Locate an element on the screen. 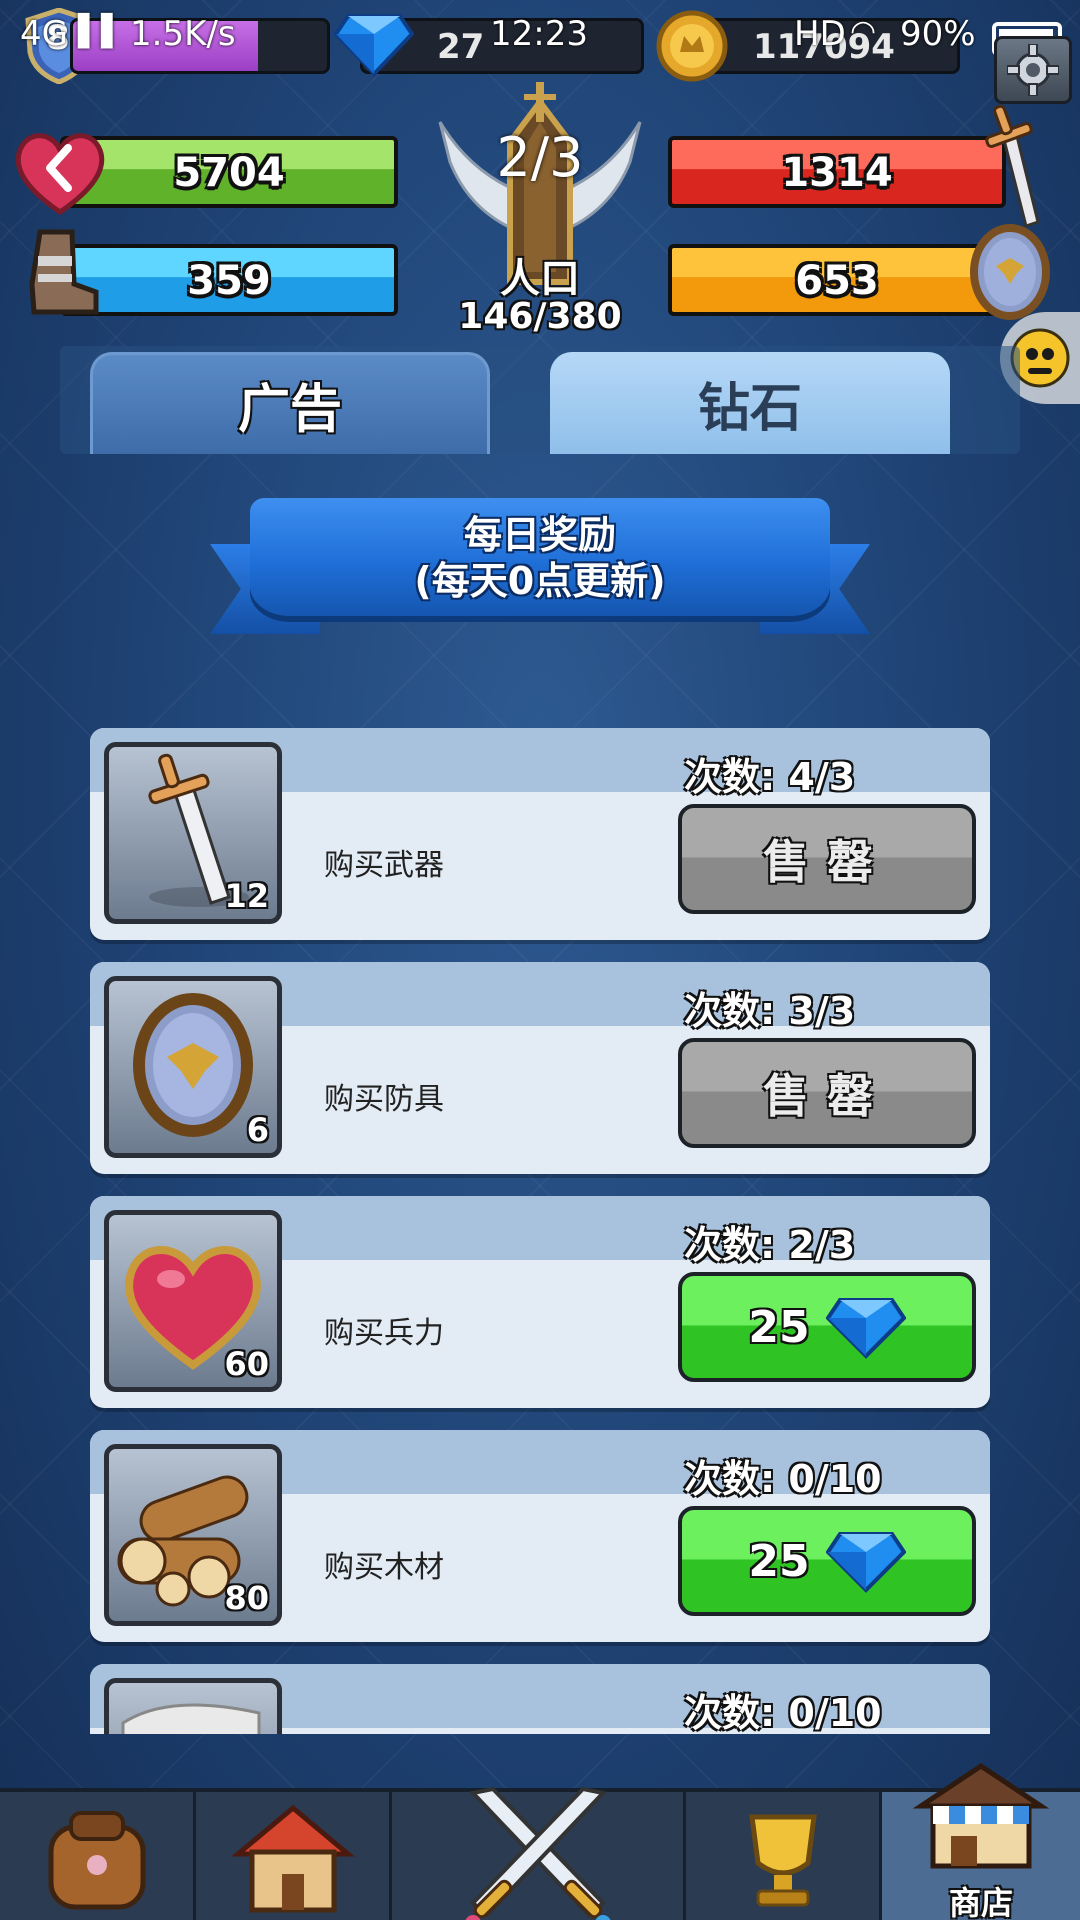 Image resolution: width=1080 pixels, height=1920 pixels. nav-battle is located at coordinates (539, 1853).